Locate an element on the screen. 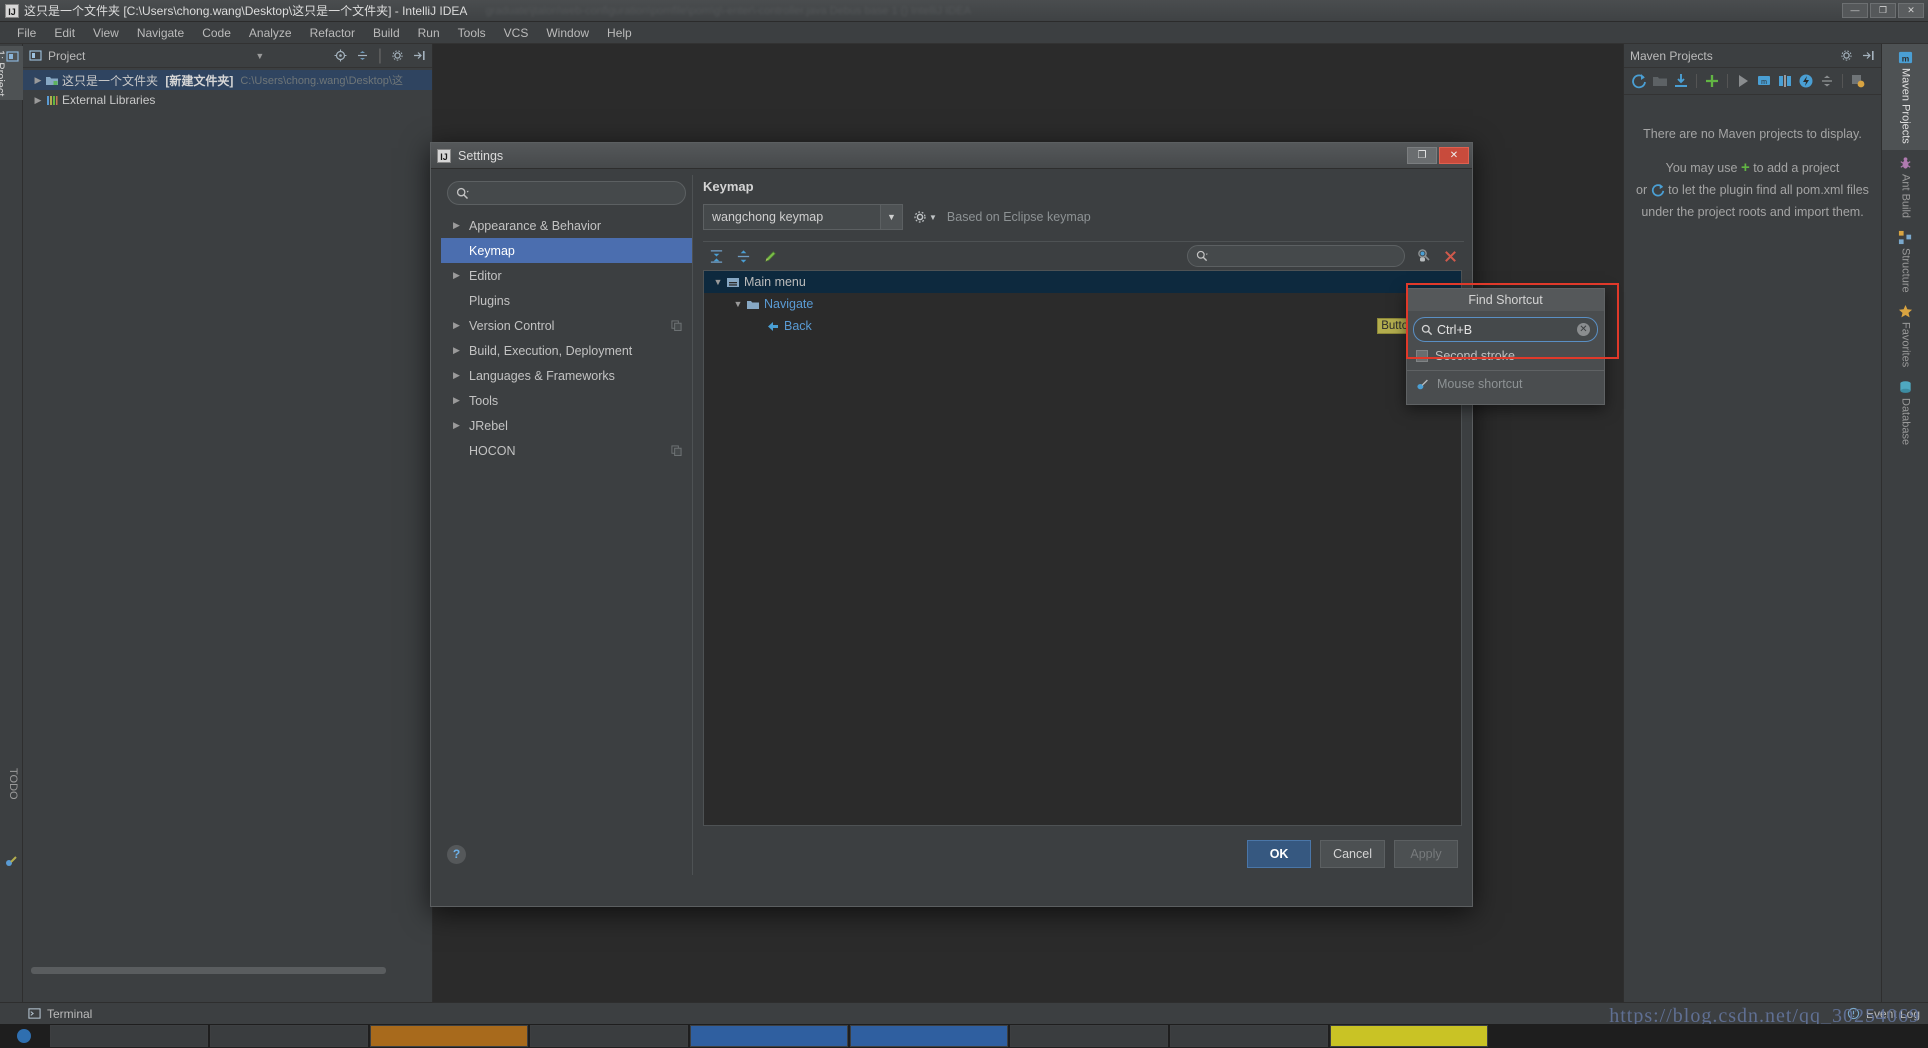 The height and width of the screenshot is (1048, 1928). status-terminal-button: Terminal is located at coordinates (60, 1014).